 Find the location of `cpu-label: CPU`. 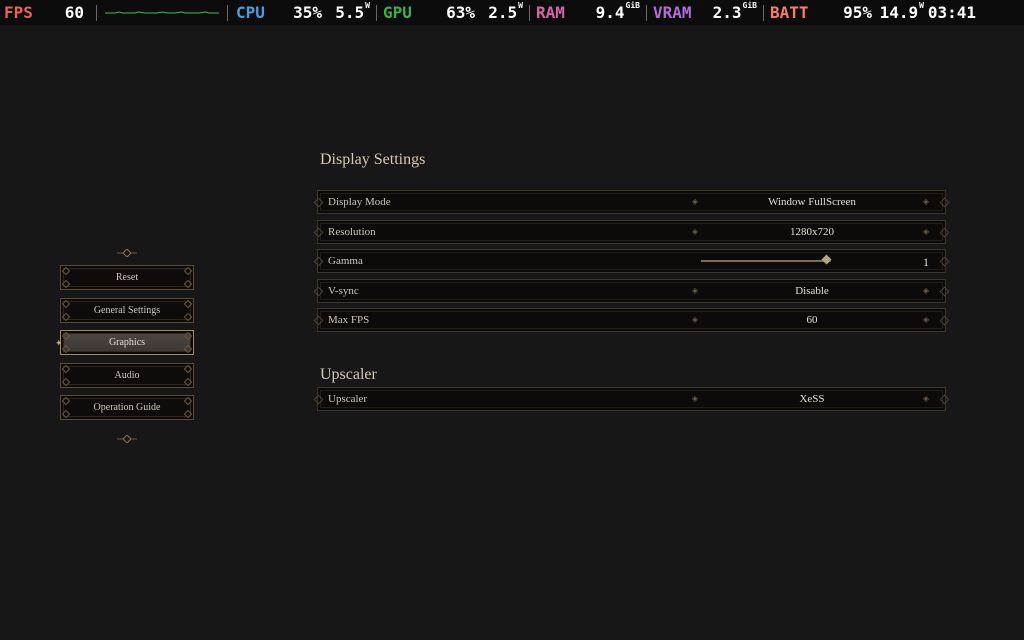

cpu-label: CPU is located at coordinates (250, 12).